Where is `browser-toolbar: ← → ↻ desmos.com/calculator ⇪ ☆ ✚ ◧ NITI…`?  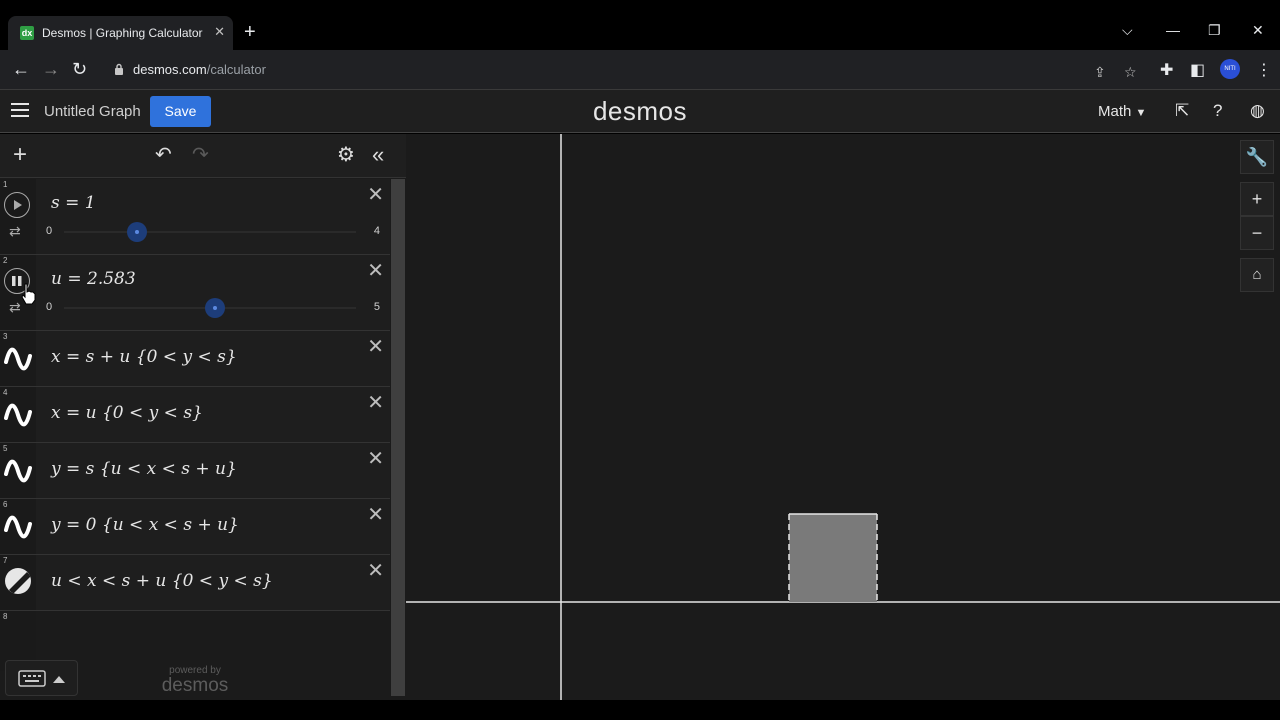 browser-toolbar: ← → ↻ desmos.com/calculator ⇪ ☆ ✚ ◧ NITI… is located at coordinates (640, 70).